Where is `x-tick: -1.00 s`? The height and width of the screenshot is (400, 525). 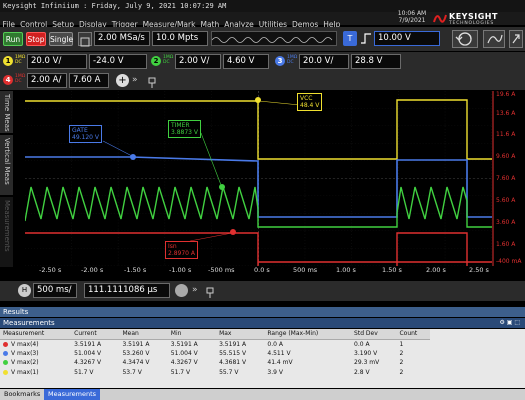 x-tick: -1.00 s is located at coordinates (180, 270).